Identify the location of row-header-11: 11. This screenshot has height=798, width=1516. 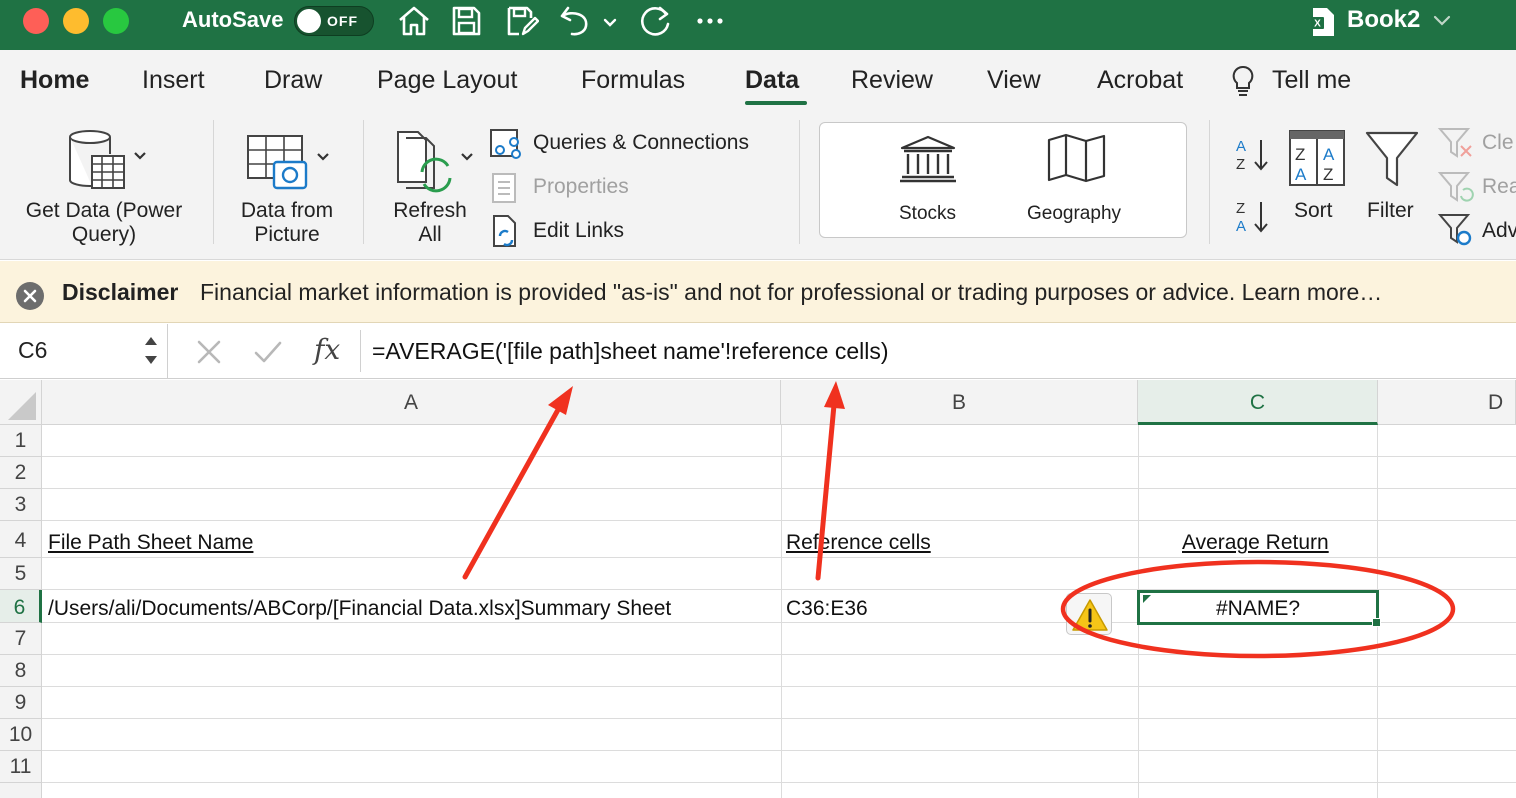
(21, 767).